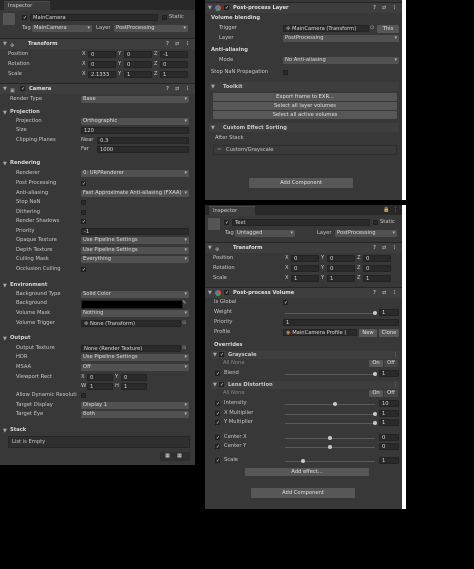  What do you see at coordinates (174, 54) in the screenshot?
I see `position-z-field: -1` at bounding box center [174, 54].